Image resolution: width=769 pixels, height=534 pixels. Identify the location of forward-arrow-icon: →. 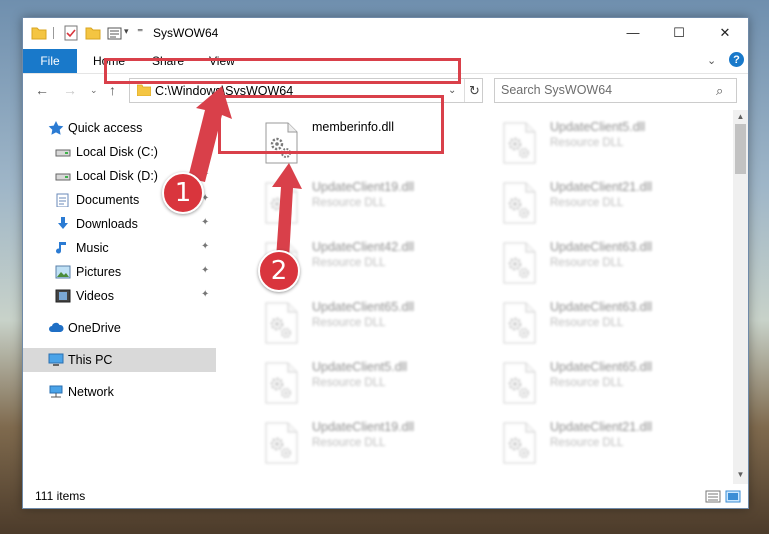
(70, 90).